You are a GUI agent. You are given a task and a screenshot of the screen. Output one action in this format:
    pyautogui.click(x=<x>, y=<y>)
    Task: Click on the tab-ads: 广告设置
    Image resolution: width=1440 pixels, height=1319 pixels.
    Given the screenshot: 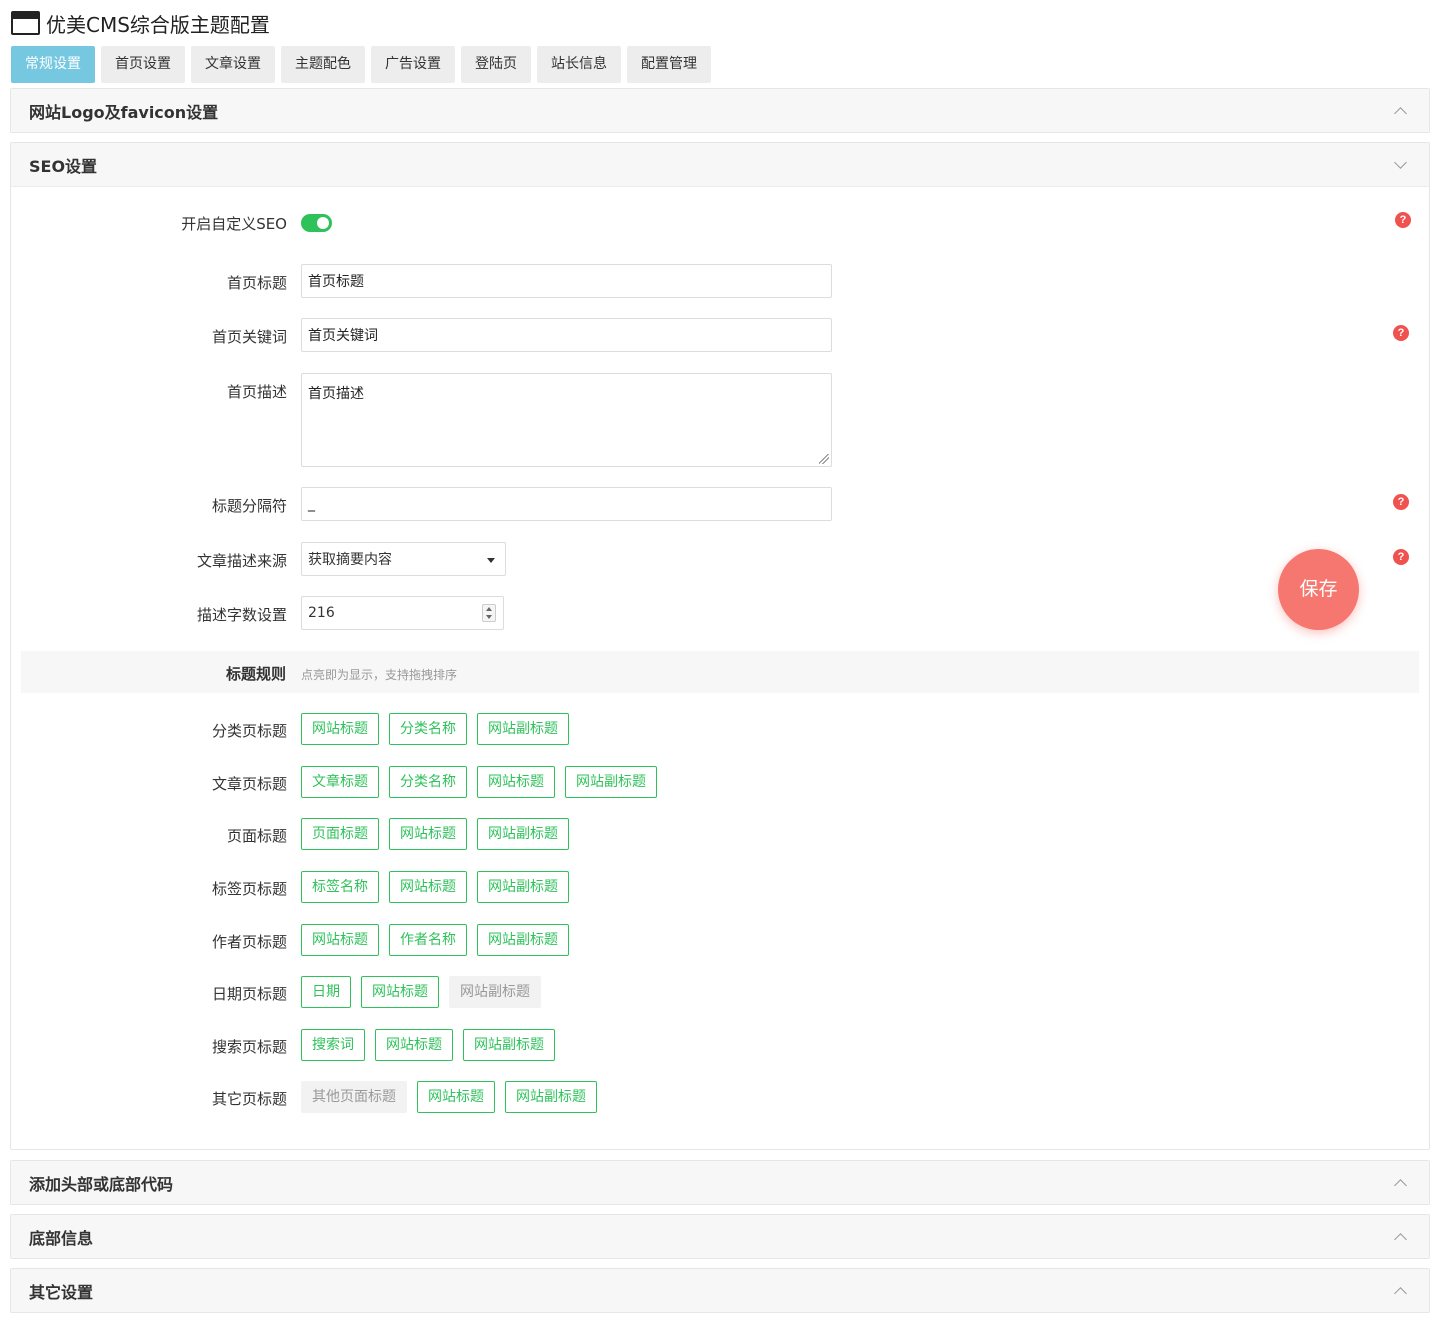 What is the action you would take?
    pyautogui.click(x=413, y=64)
    